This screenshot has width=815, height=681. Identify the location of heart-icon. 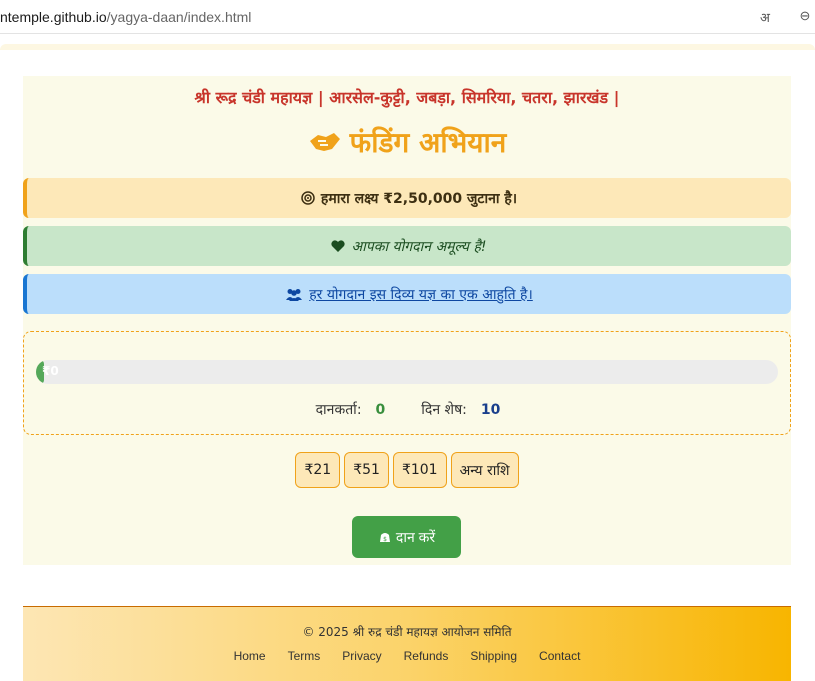
(338, 245).